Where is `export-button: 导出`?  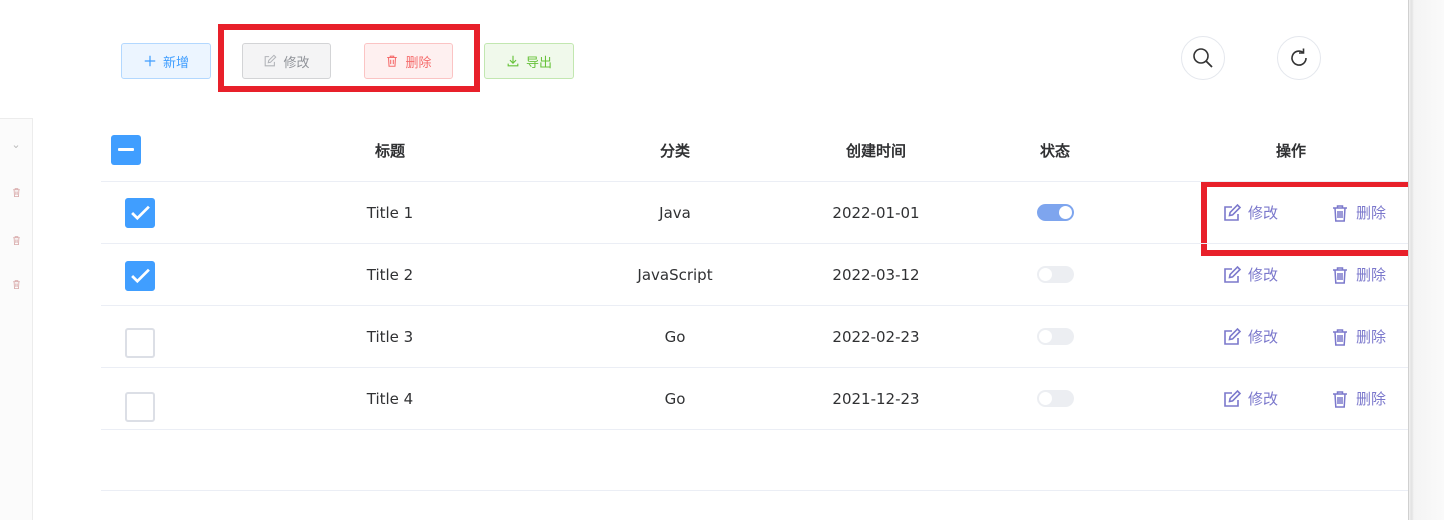 export-button: 导出 is located at coordinates (529, 61).